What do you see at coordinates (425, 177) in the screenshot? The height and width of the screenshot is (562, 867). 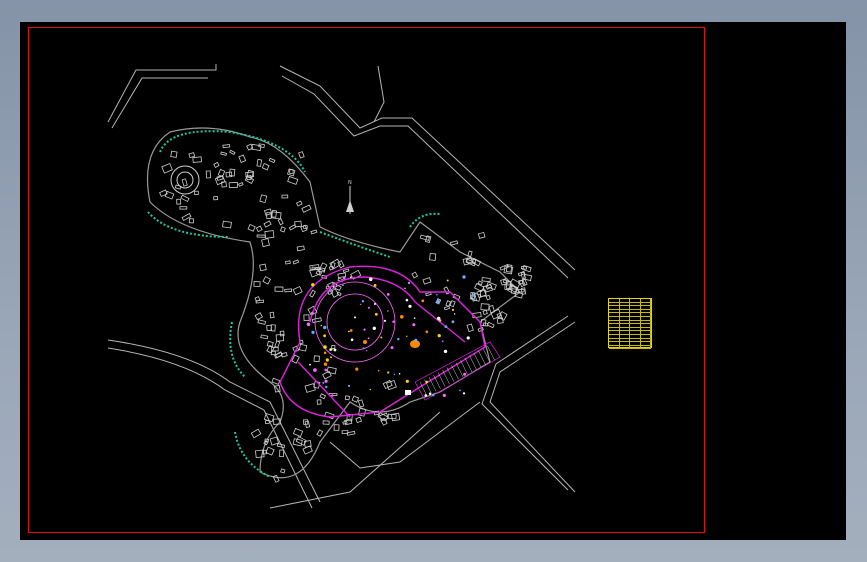 I see `road-north-east-inner` at bounding box center [425, 177].